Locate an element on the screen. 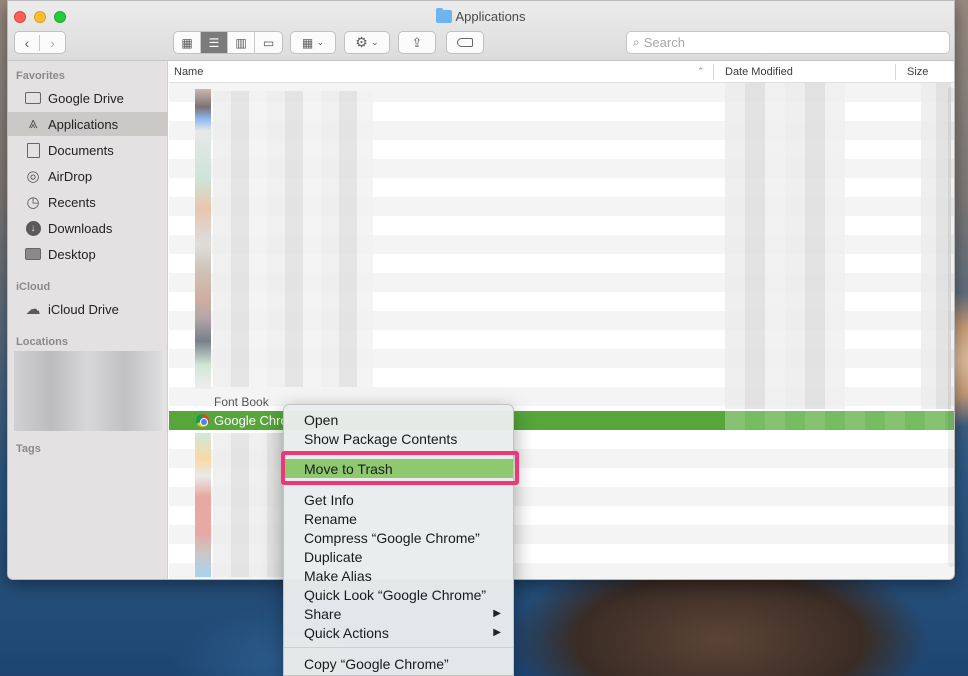 Image resolution: width=968 pixels, height=676 pixels. menu-item-duplicate: Duplicate is located at coordinates (398, 556).